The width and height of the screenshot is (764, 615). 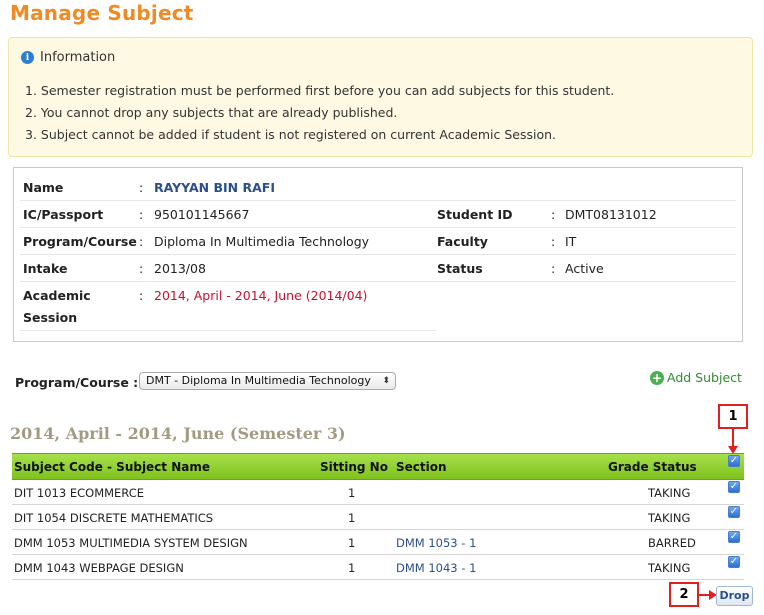 What do you see at coordinates (718, 514) in the screenshot?
I see `annotation-arrows` at bounding box center [718, 514].